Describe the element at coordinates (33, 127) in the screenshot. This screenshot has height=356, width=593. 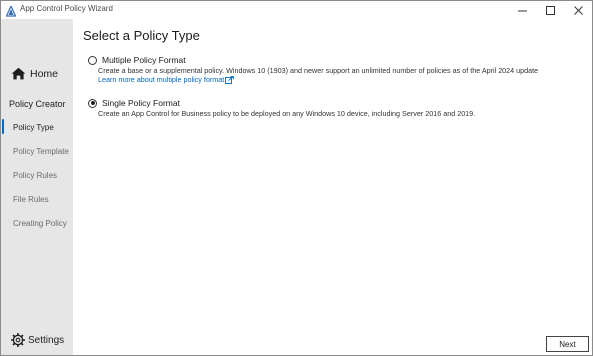
I see `sidebar-item-policy-type: Policy Type` at that location.